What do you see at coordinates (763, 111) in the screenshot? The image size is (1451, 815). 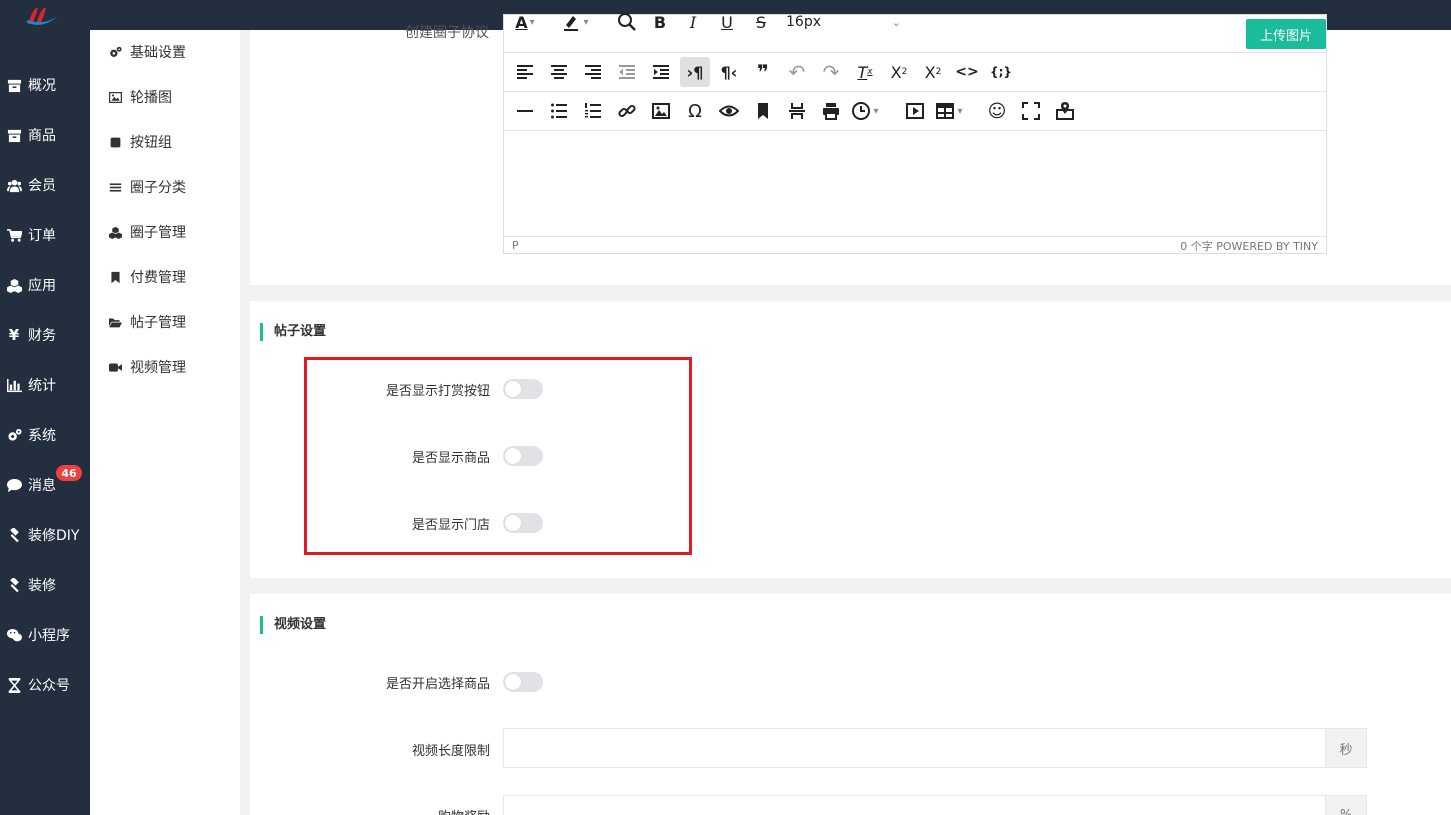 I see `anchor-bookmark-icon` at bounding box center [763, 111].